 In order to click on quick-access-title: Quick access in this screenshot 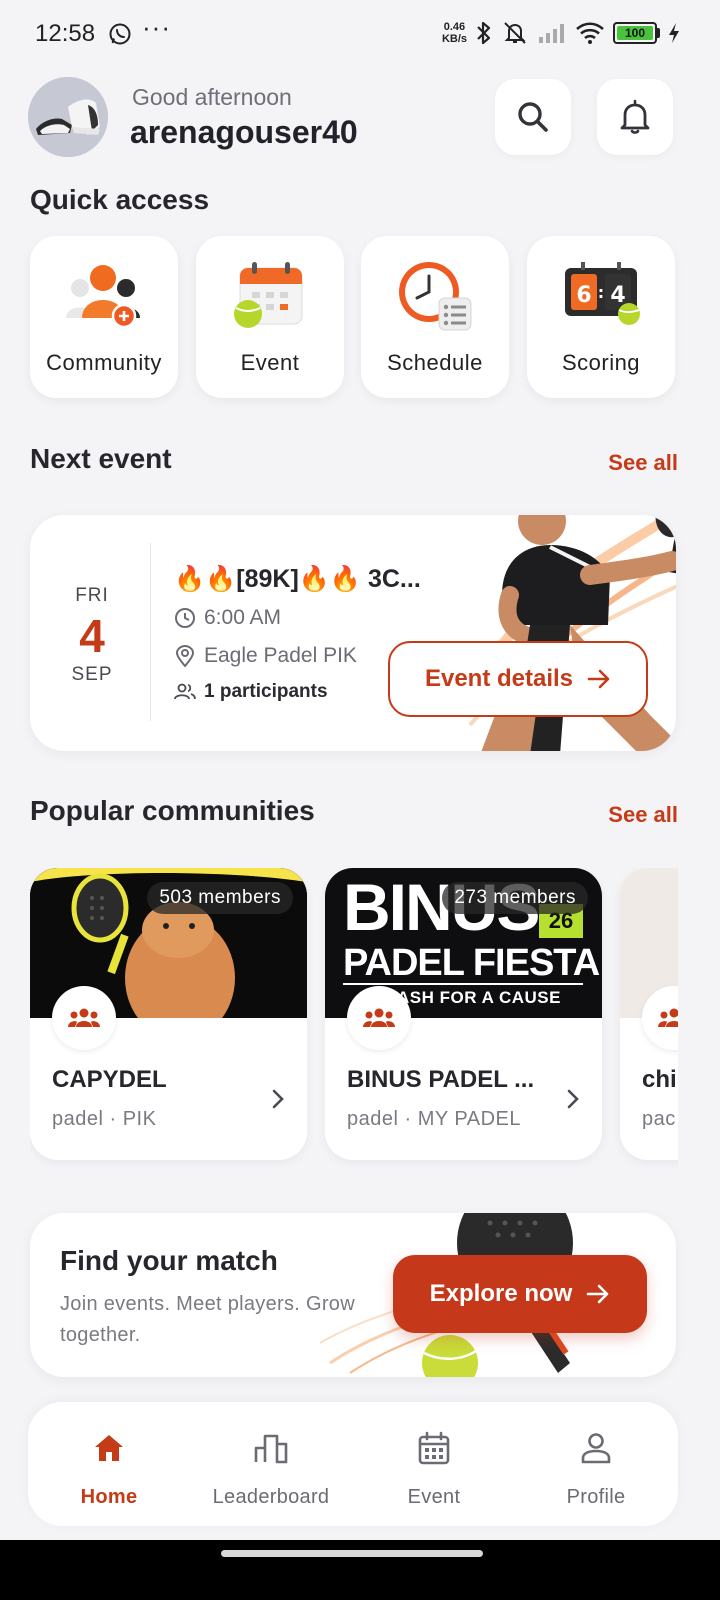, I will do `click(120, 199)`.